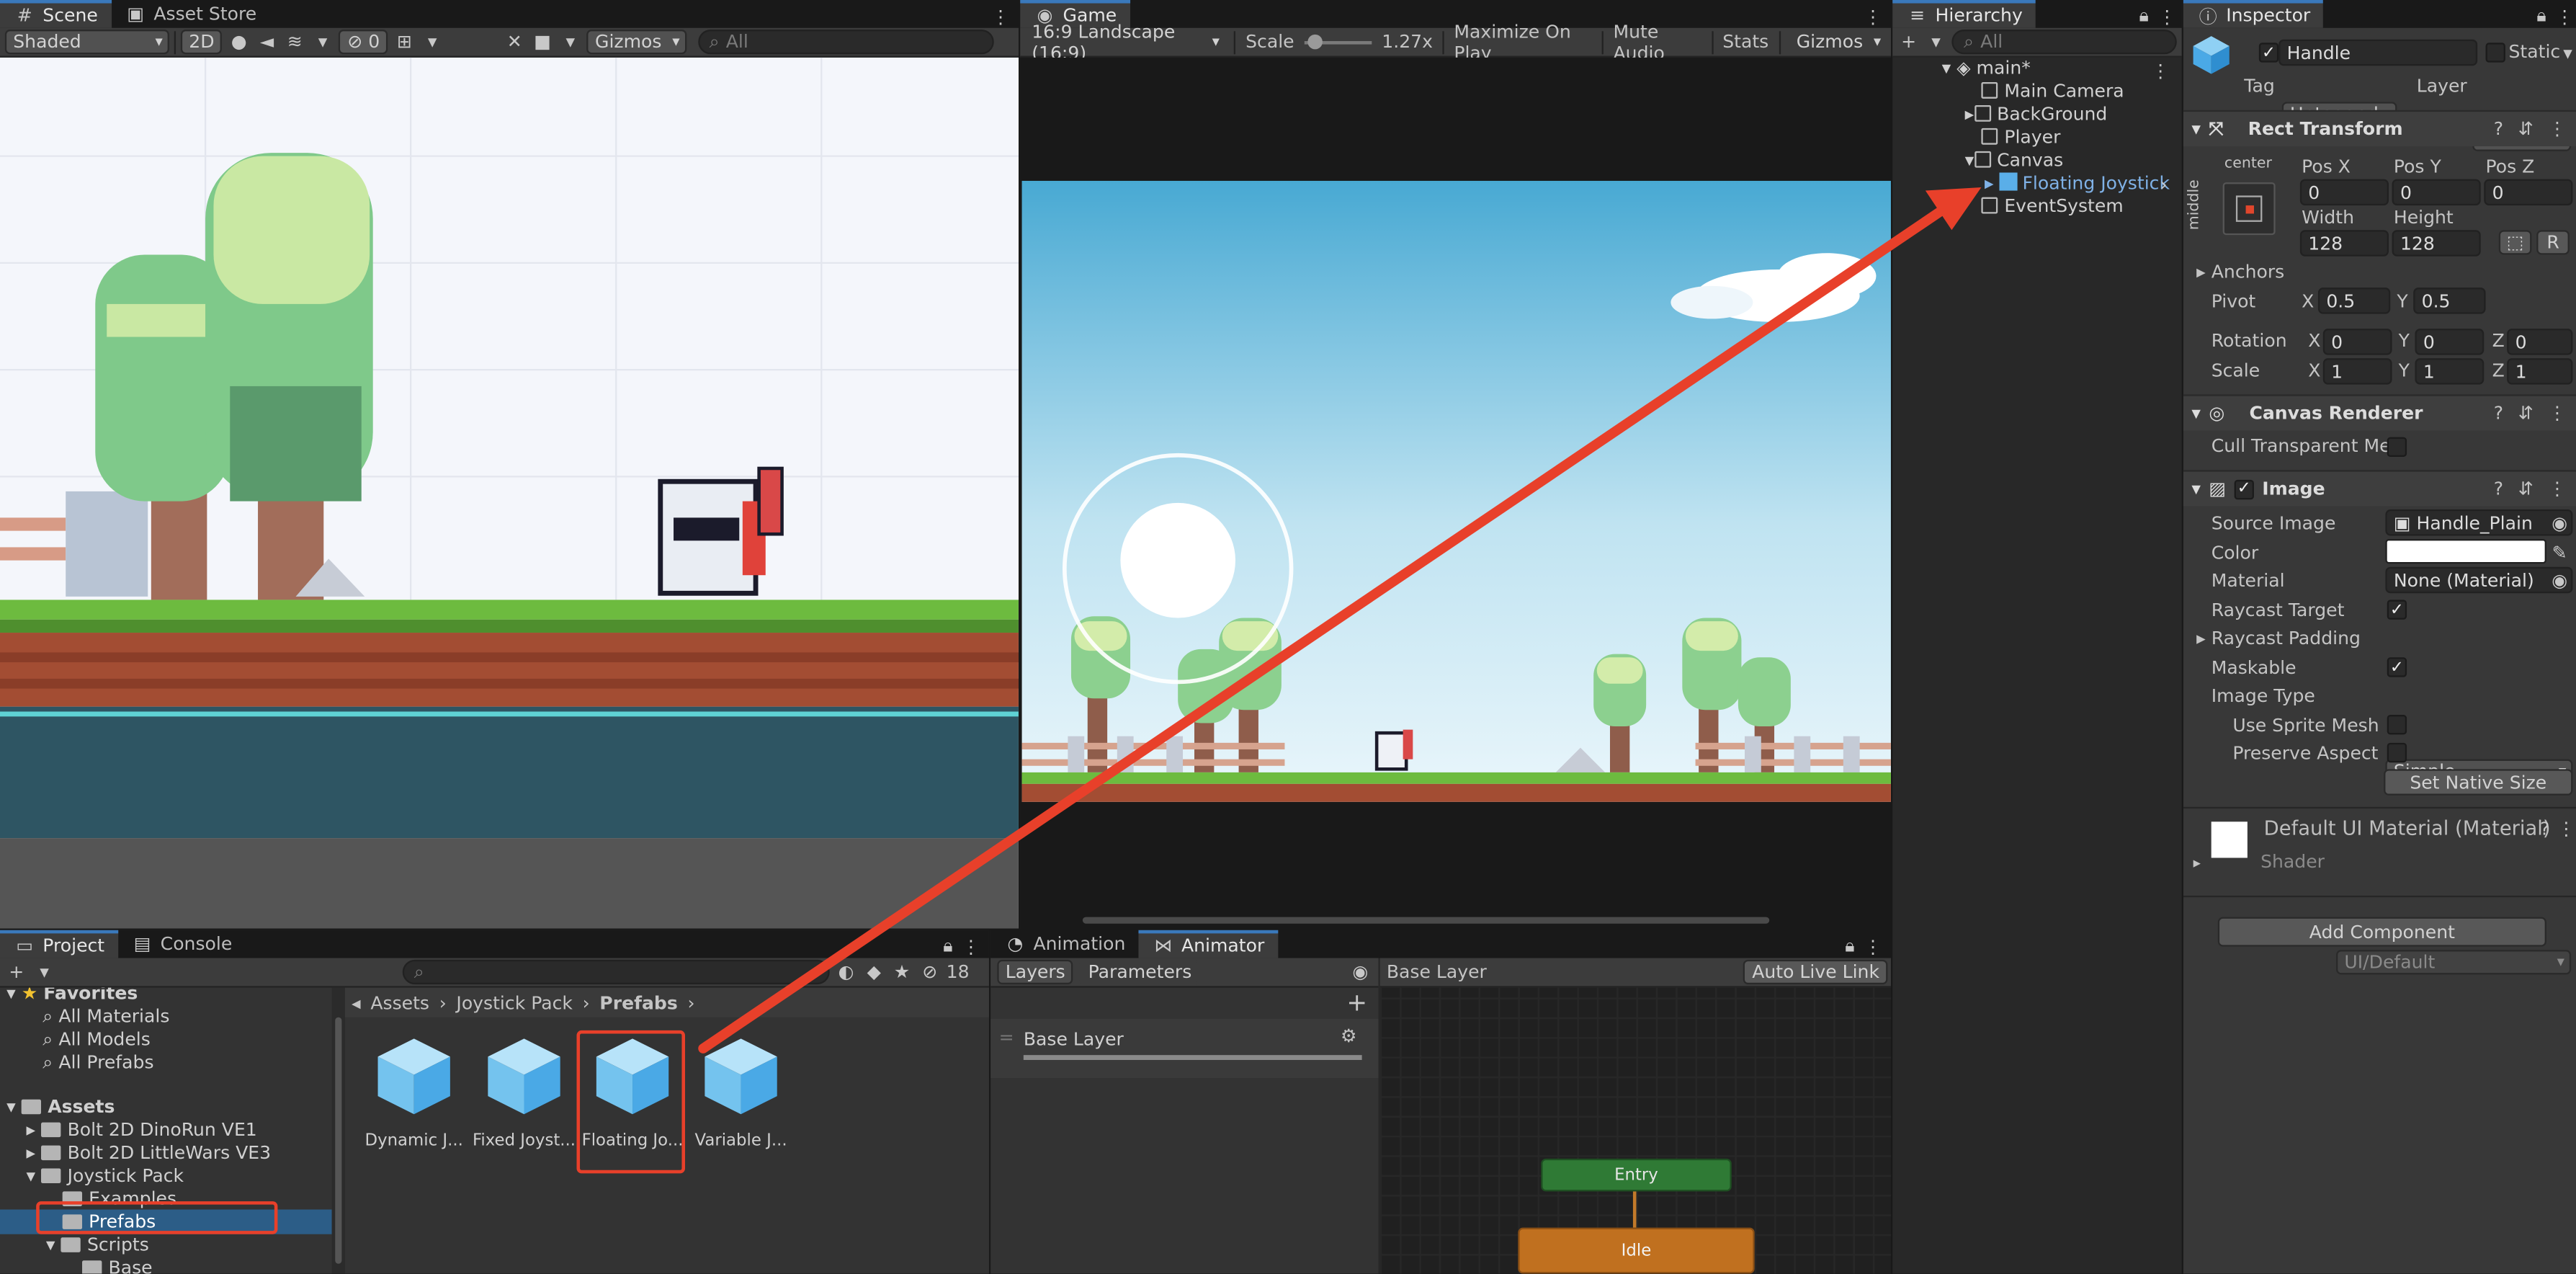  What do you see at coordinates (2354, 301) in the screenshot?
I see `pivot-x-field: 0.5` at bounding box center [2354, 301].